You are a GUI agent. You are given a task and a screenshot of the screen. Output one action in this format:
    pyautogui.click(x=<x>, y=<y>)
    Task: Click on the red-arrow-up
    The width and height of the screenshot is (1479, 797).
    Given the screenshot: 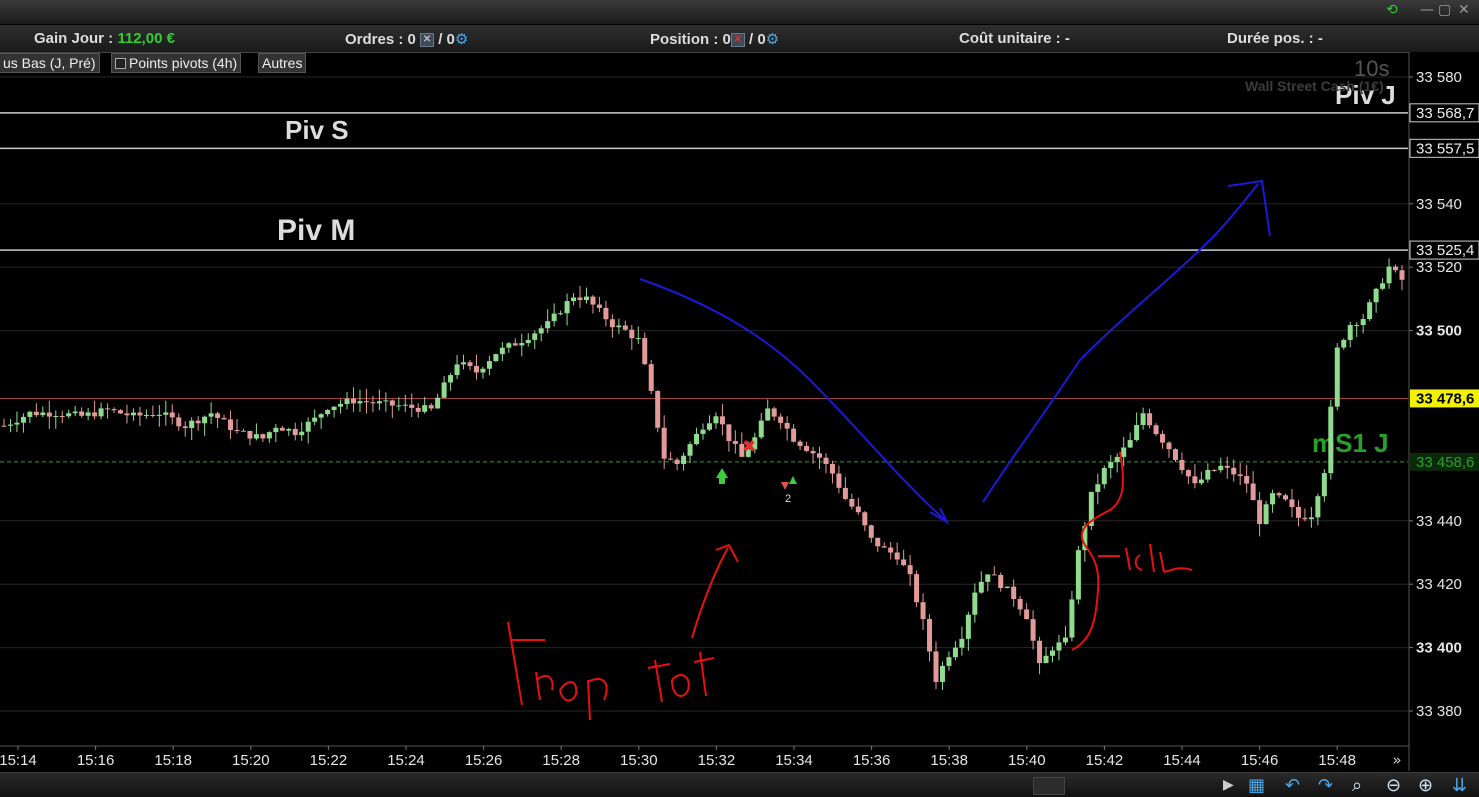 What is the action you would take?
    pyautogui.click(x=710, y=593)
    